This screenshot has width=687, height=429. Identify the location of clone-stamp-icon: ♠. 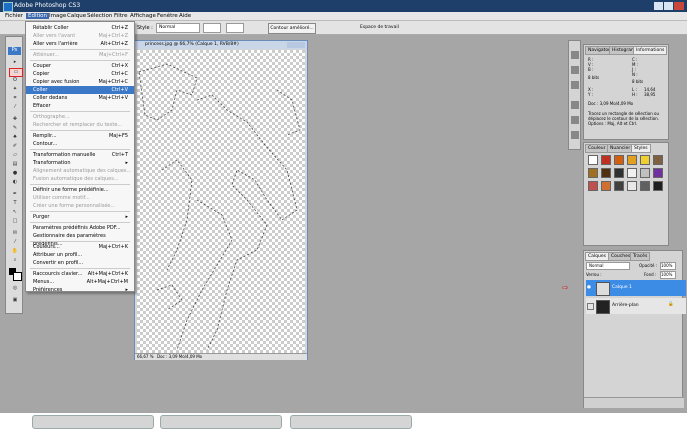
(15, 137).